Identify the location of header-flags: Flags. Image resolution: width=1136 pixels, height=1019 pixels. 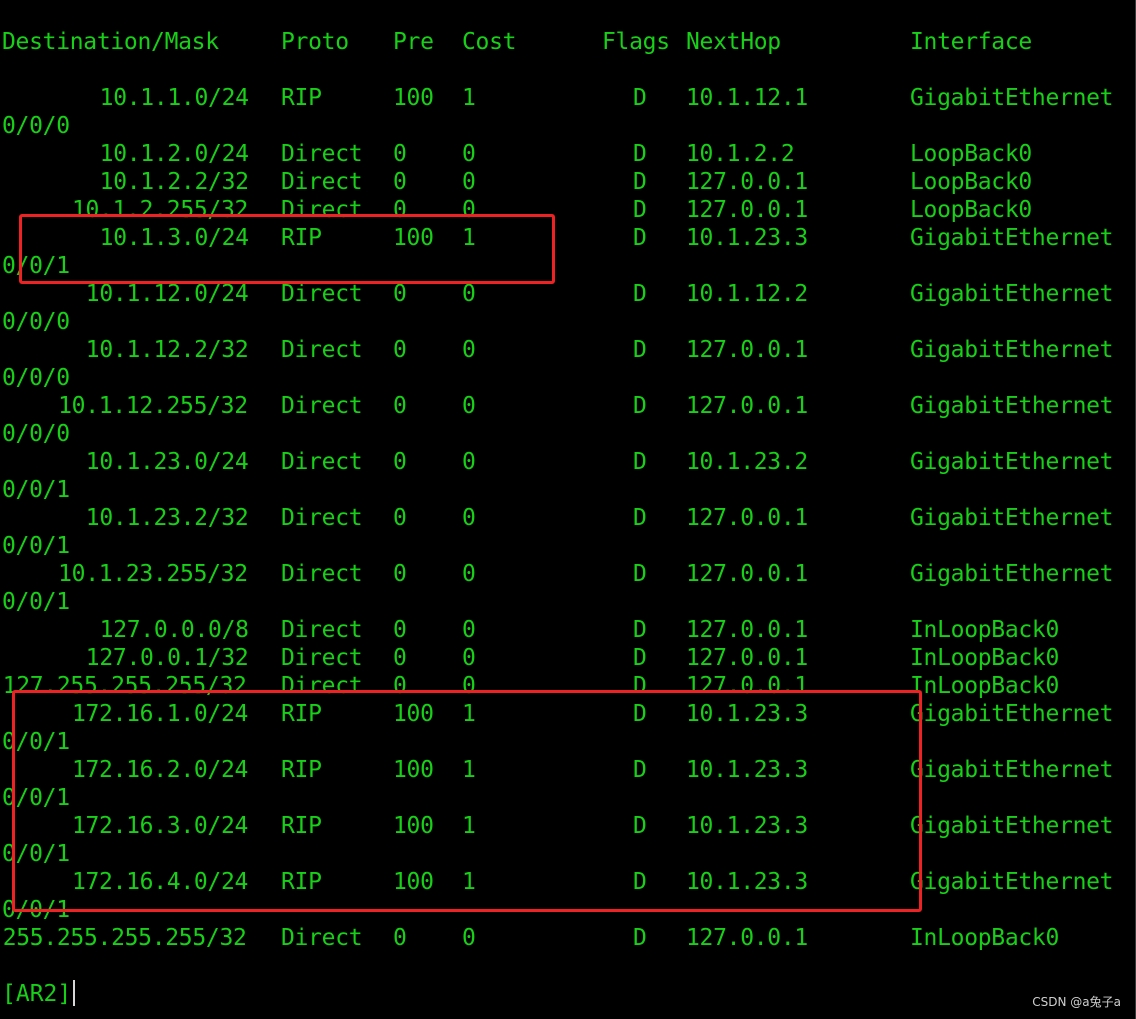
(636, 42).